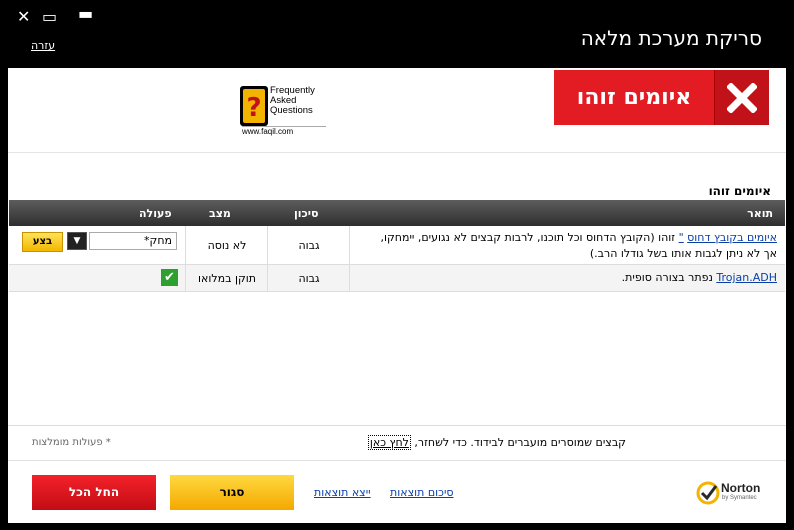 The height and width of the screenshot is (530, 794). I want to click on status-cell: לא נוסה, so click(226, 245).